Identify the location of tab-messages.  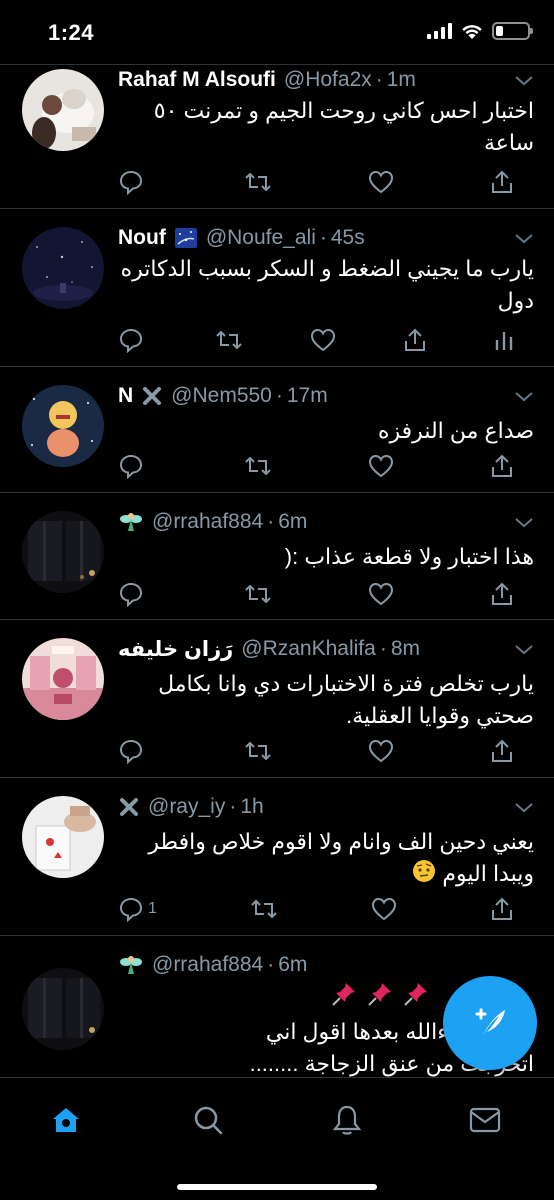
(485, 1120).